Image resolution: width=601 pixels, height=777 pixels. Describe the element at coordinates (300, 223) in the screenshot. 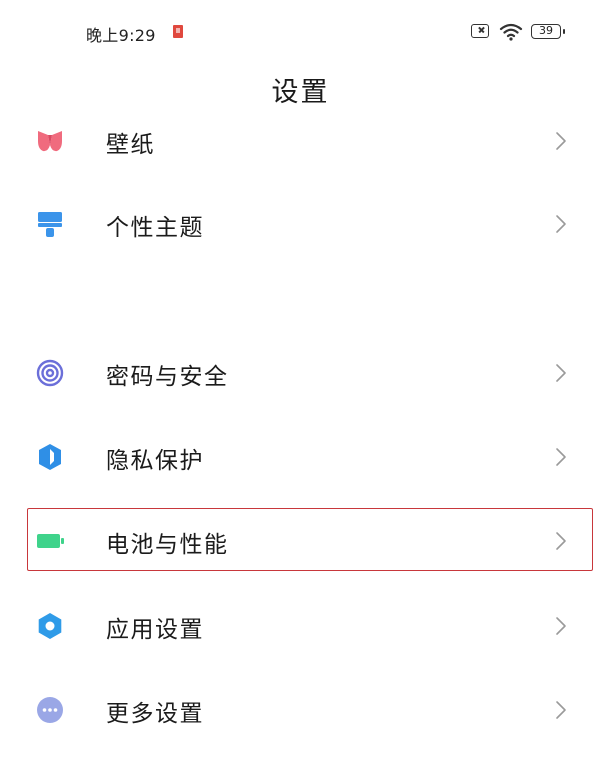

I see `settings-item-theme: 个性主题` at that location.